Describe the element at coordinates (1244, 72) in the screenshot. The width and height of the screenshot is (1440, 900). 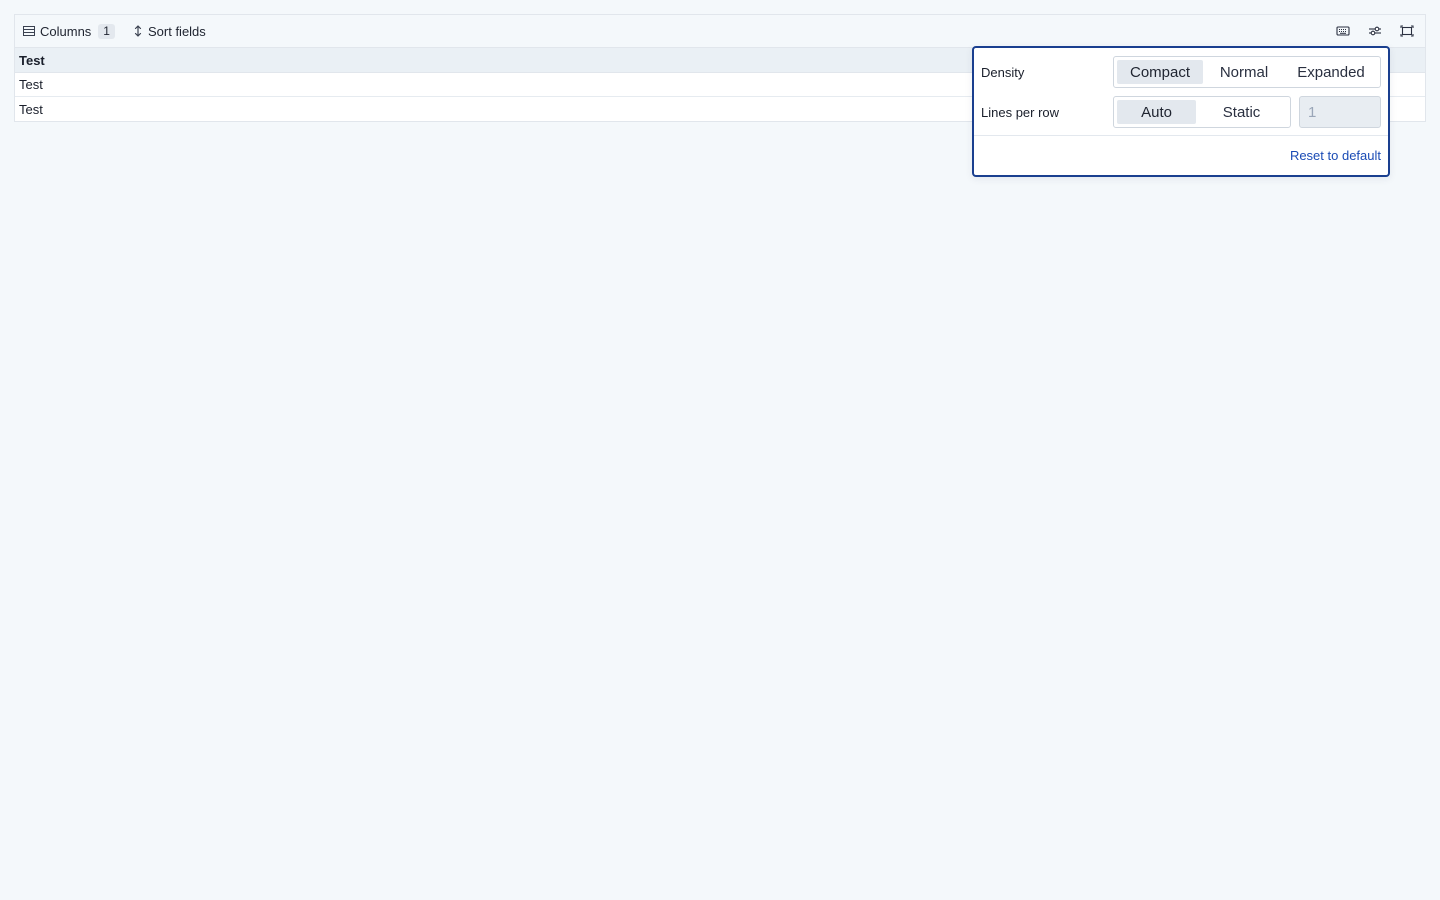
I see `density-option-normal: Normal` at that location.